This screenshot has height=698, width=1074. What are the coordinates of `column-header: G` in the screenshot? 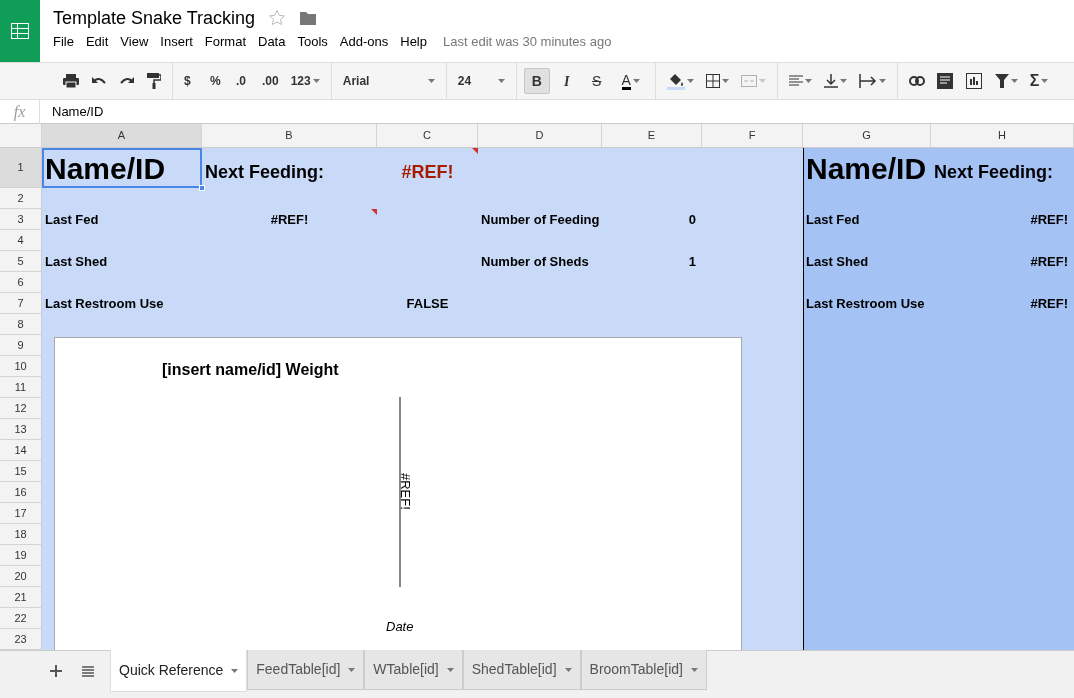 It's located at (867, 136).